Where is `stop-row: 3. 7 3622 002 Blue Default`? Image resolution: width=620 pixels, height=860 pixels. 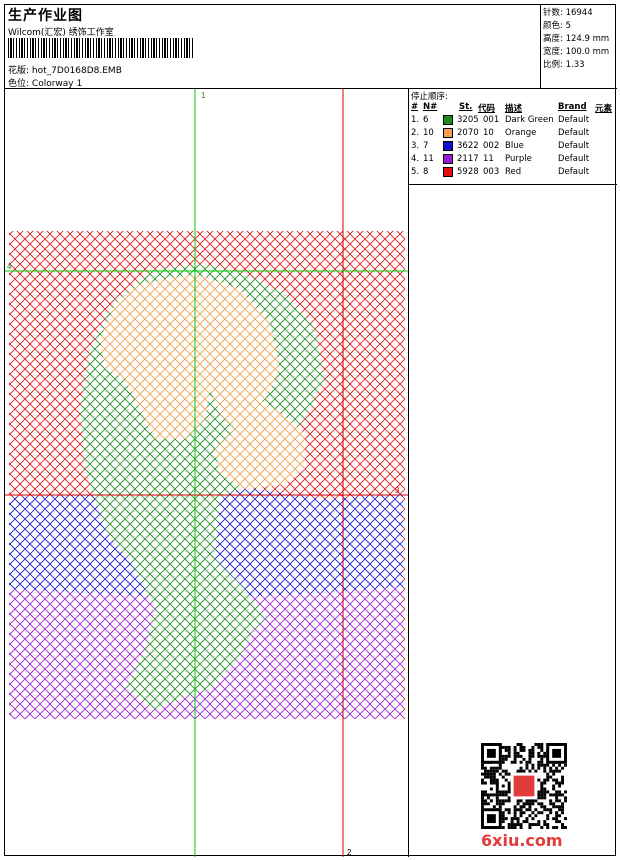
stop-row: 3. 7 3622 002 Blue Default is located at coordinates (513, 146).